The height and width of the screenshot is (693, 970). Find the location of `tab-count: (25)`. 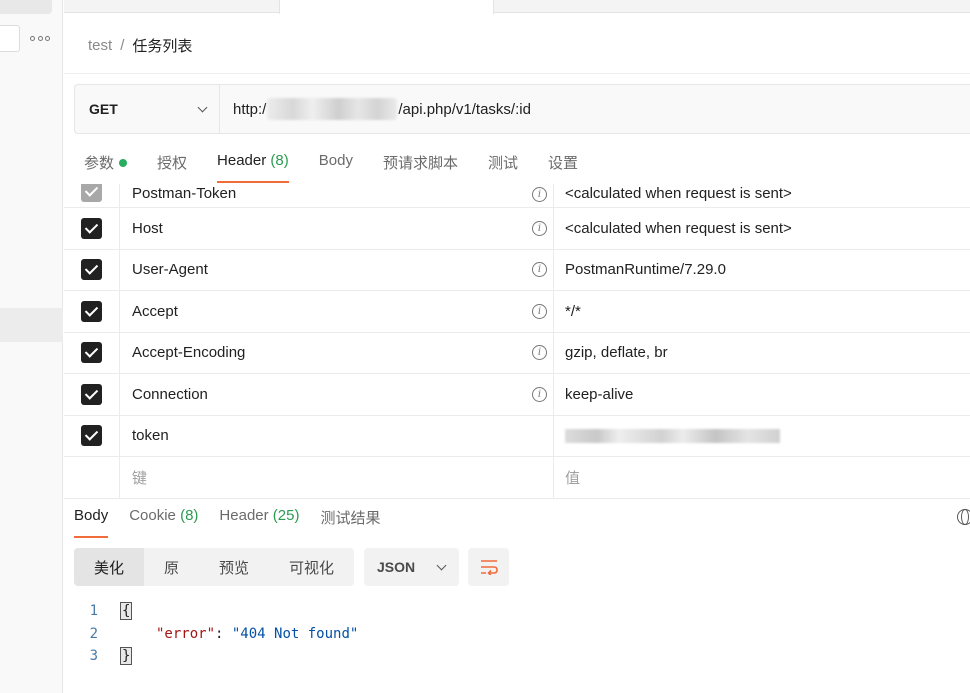

tab-count: (25) is located at coordinates (286, 515).